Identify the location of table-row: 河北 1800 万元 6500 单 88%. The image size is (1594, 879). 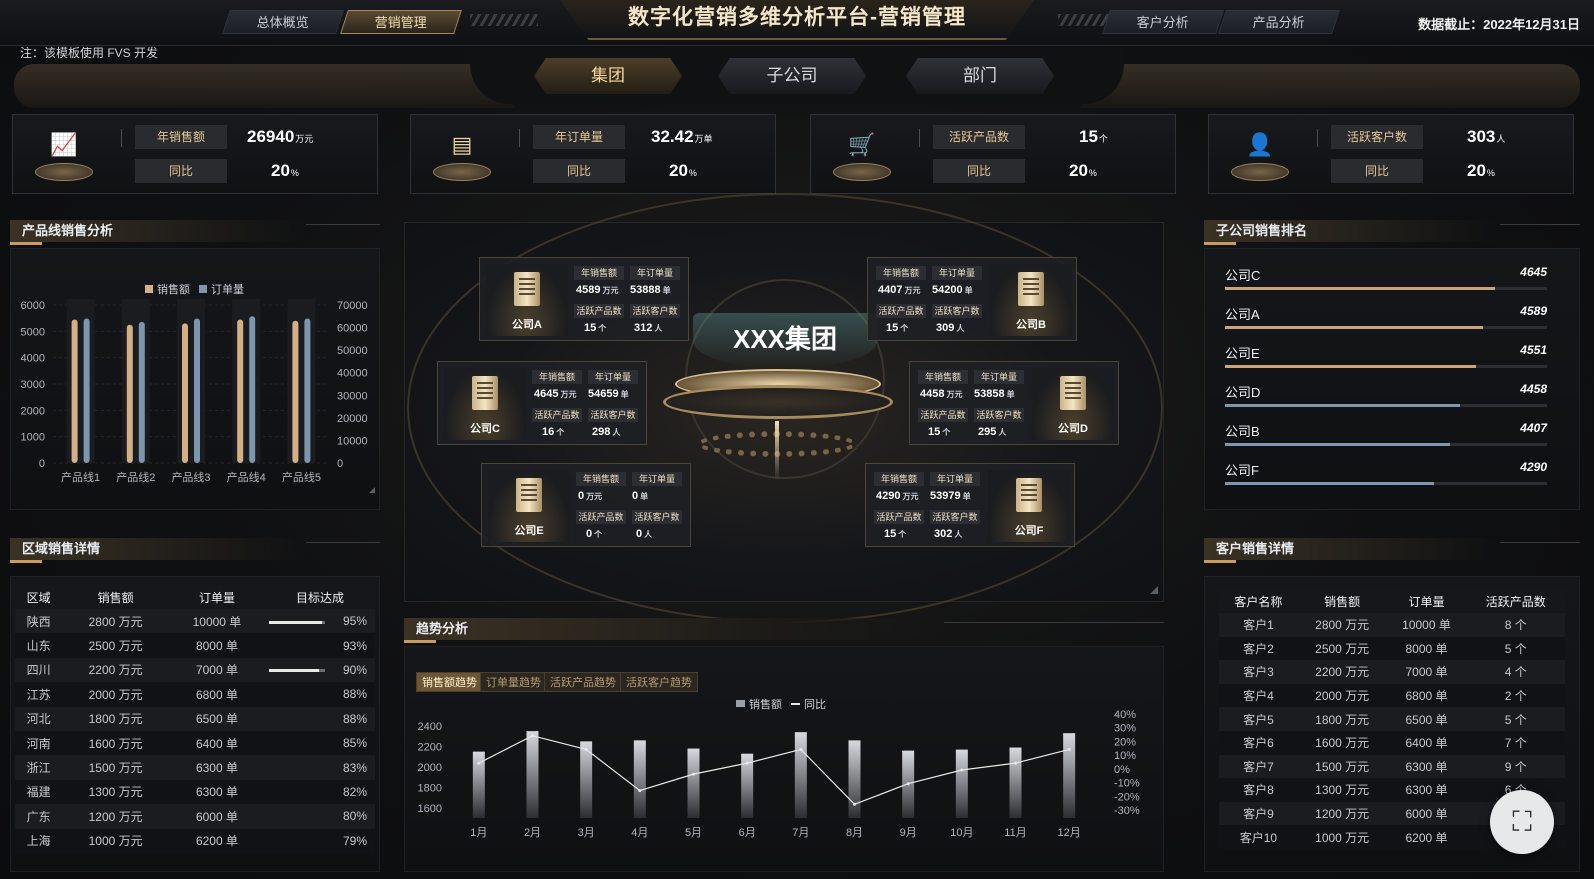
(195, 718).